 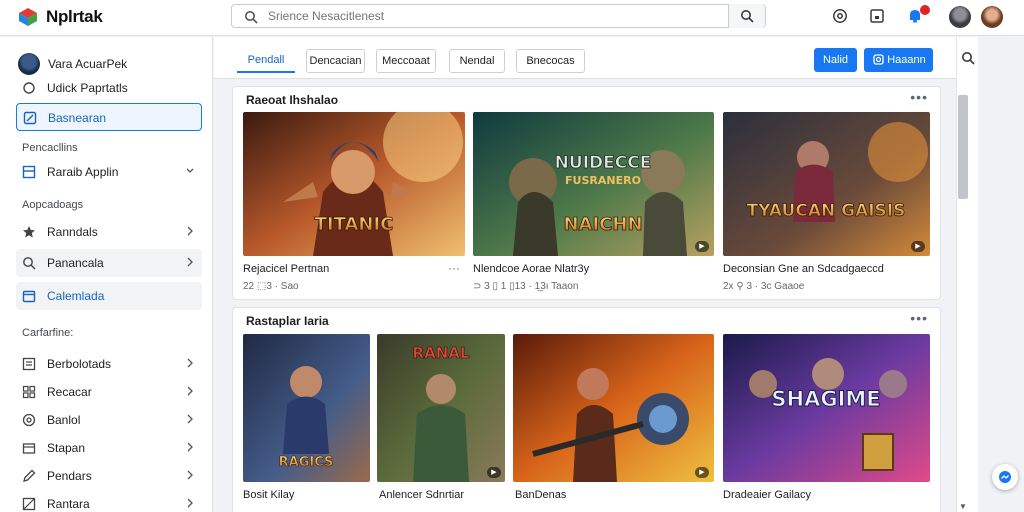 What do you see at coordinates (109, 476) in the screenshot?
I see `sidebar-item-pendars: Pendars` at bounding box center [109, 476].